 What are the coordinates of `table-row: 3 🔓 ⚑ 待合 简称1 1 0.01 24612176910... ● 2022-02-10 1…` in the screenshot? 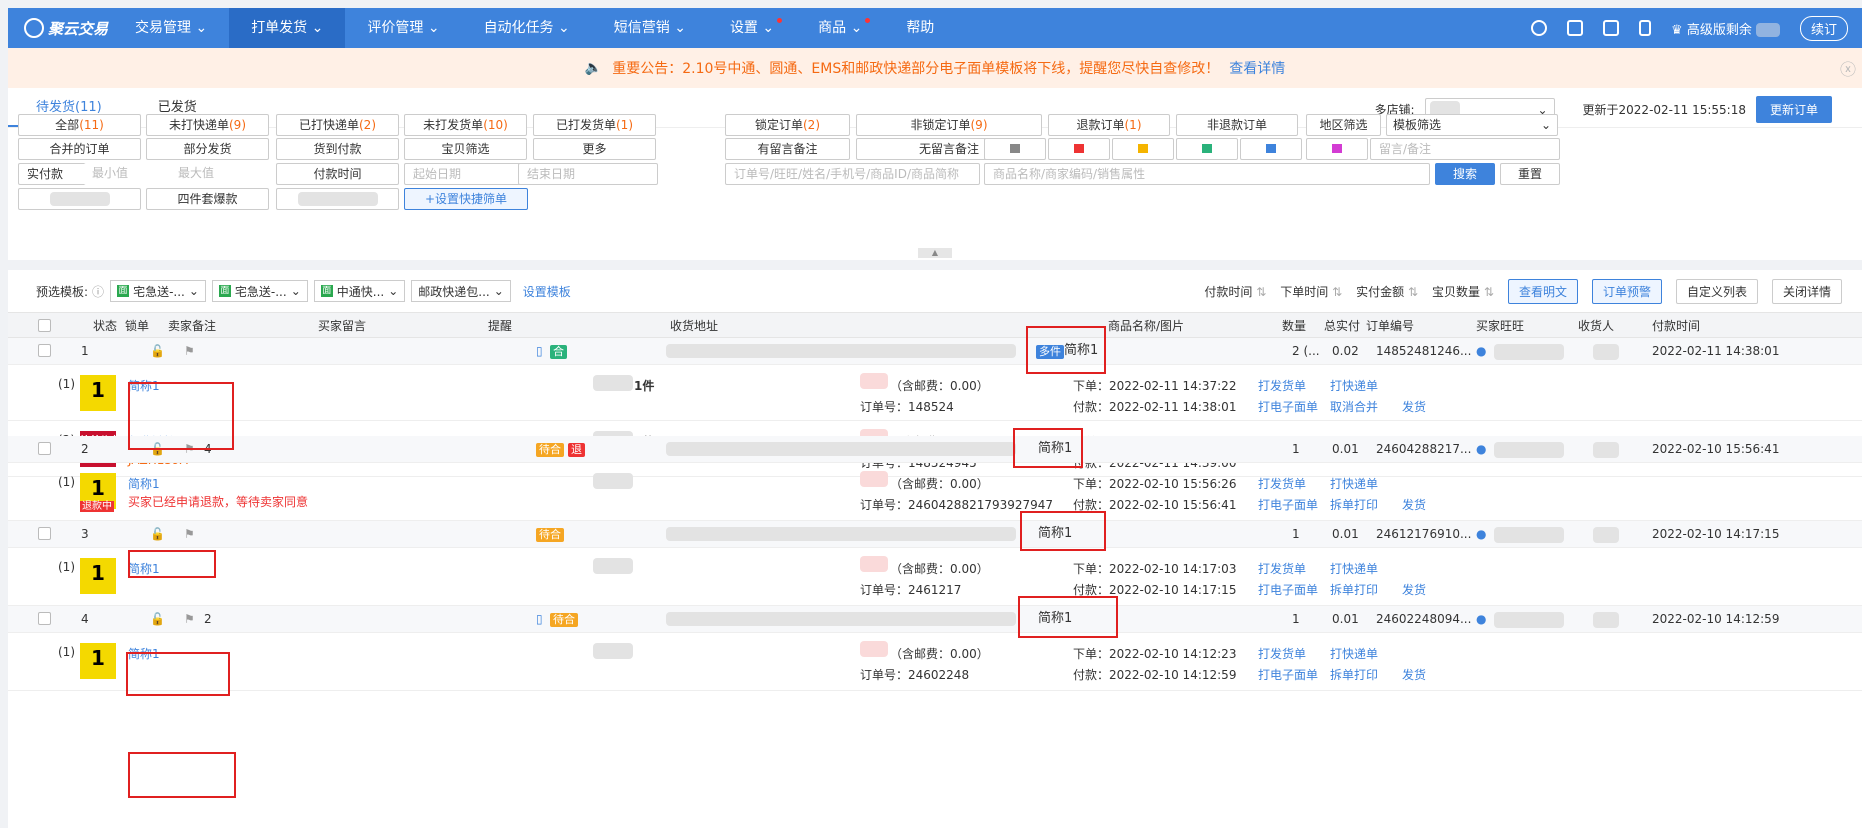 It's located at (935, 534).